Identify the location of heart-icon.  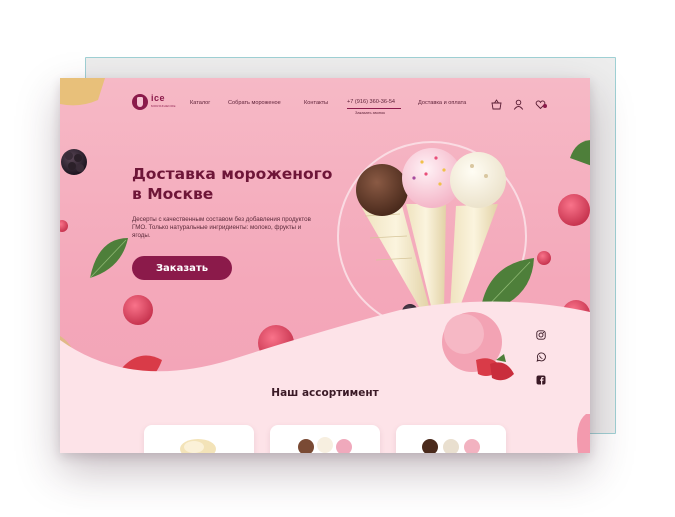
(541, 103).